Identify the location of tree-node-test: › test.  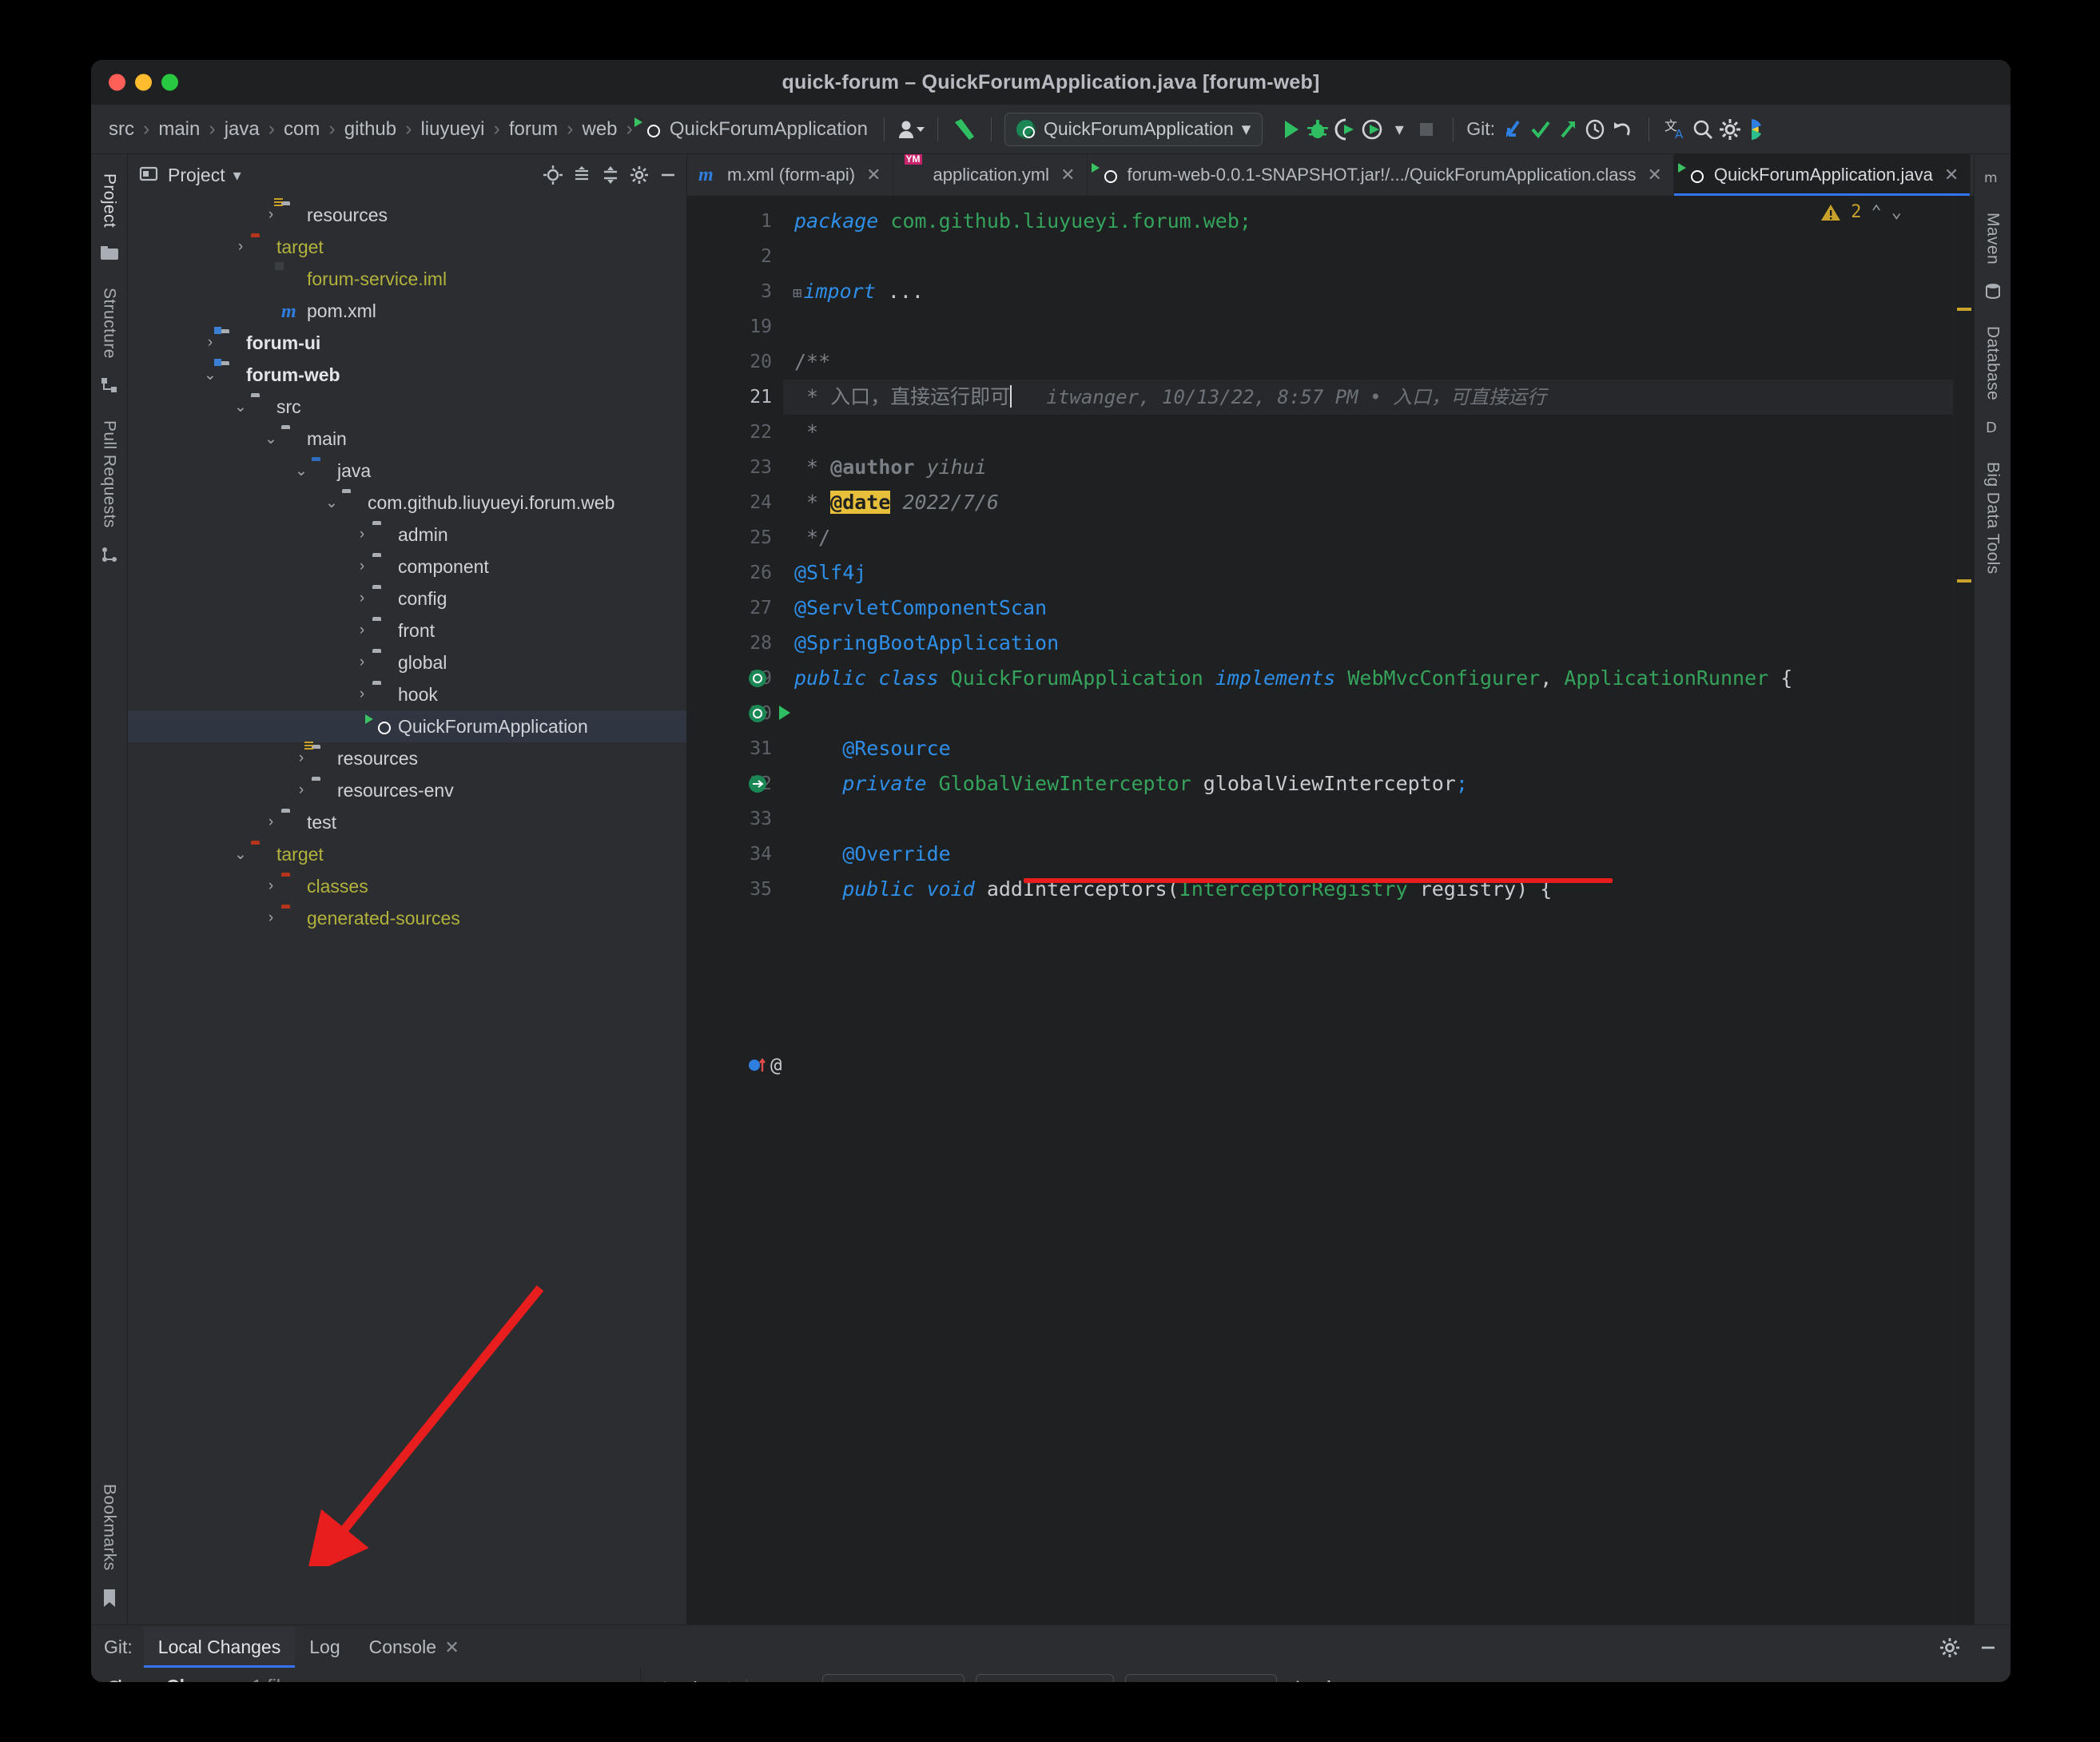
(407, 822).